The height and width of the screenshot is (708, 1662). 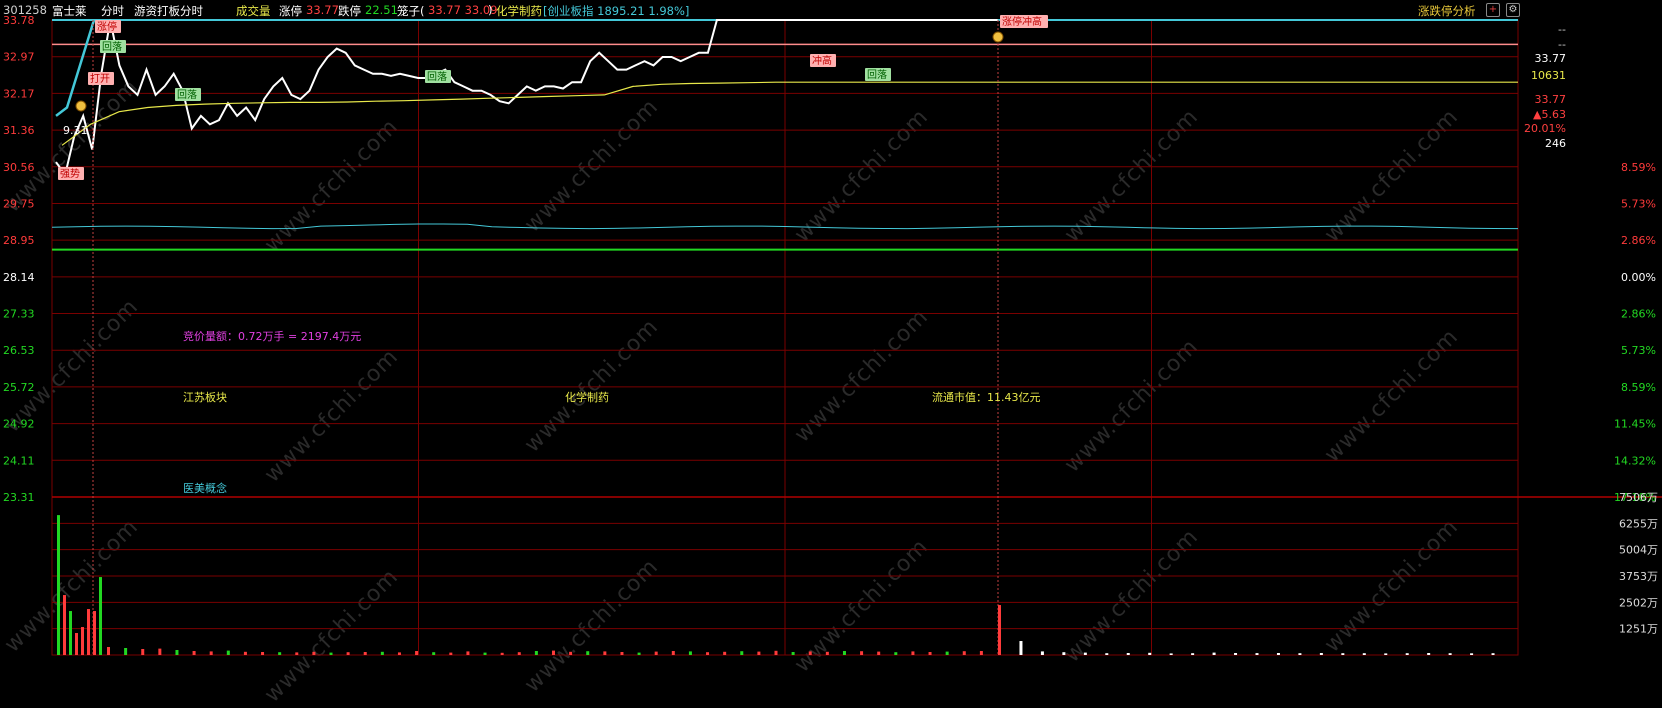 I want to click on annotation-label: 打开, so click(x=100, y=78).